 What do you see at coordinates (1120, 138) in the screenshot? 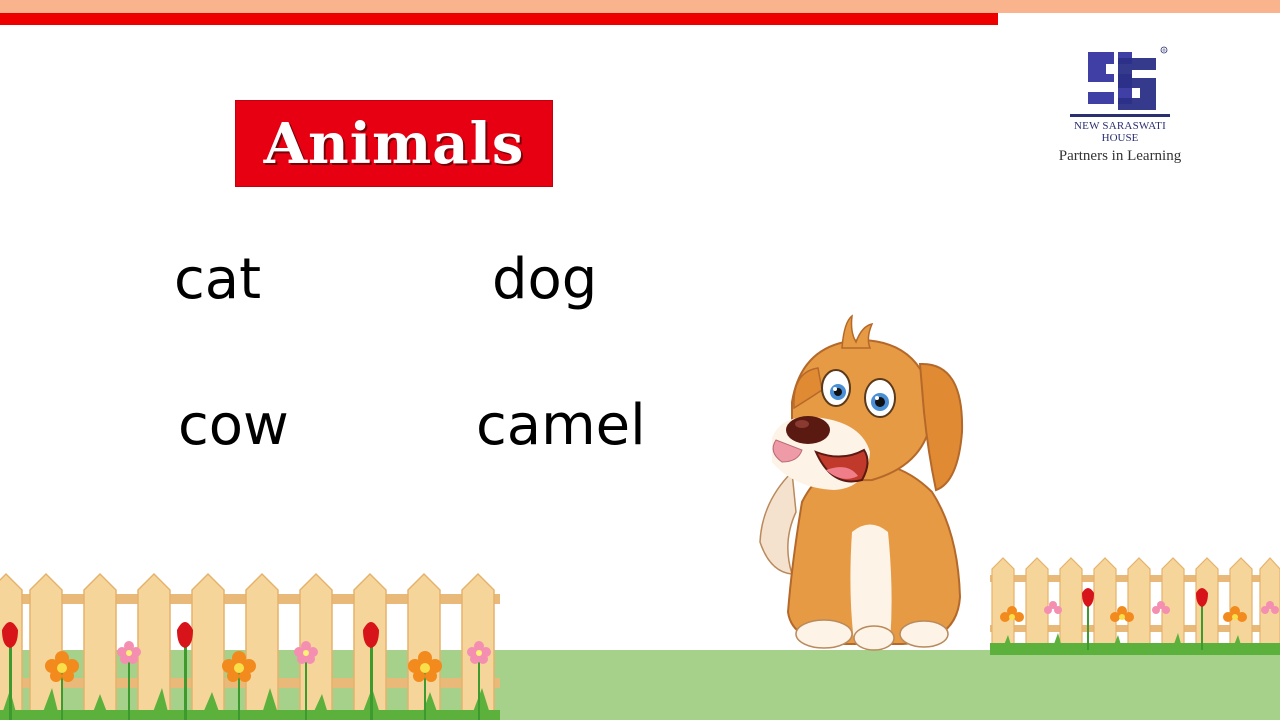
I see `logo-line2: HOUSE` at bounding box center [1120, 138].